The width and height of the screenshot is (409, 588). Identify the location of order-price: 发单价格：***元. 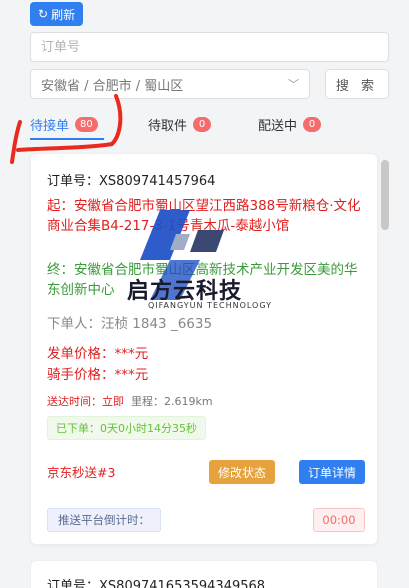
(98, 354).